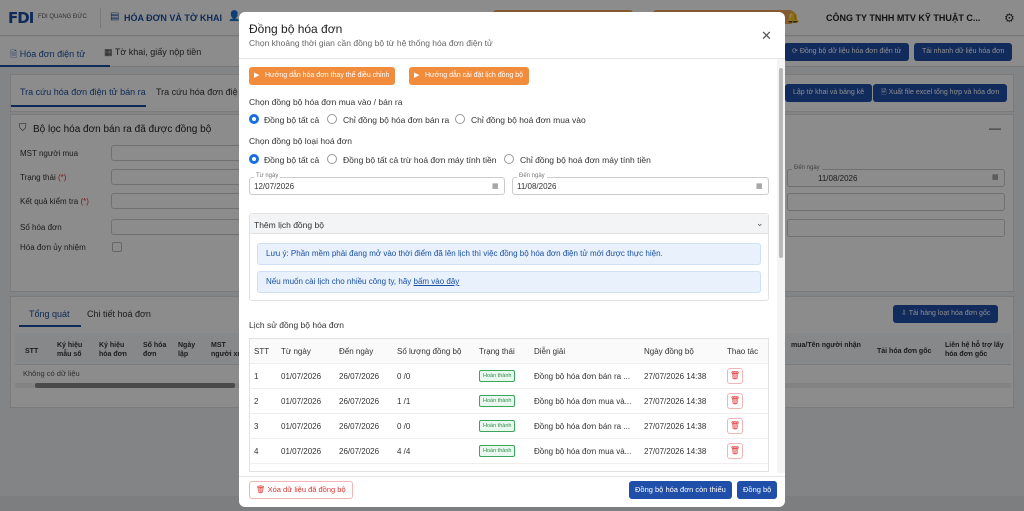 The width and height of the screenshot is (1024, 511). What do you see at coordinates (296, 325) in the screenshot?
I see `history-title: Lịch sử đồng bộ hóa đơn` at bounding box center [296, 325].